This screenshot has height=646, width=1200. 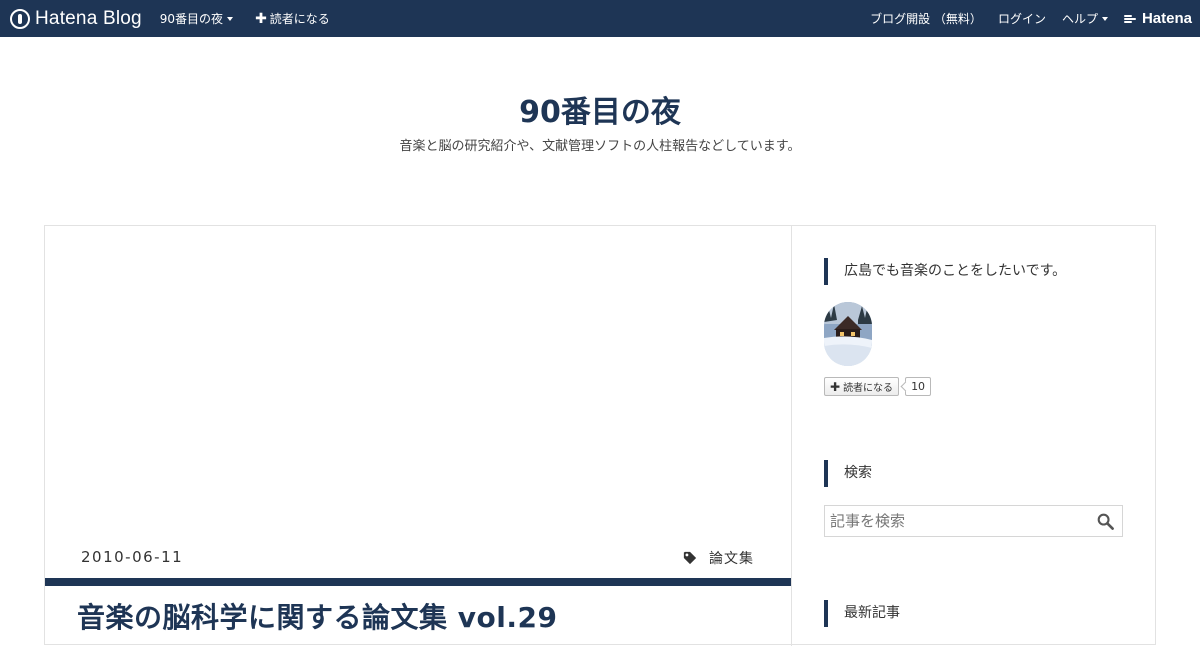 I want to click on tag-icon, so click(x=690, y=558).